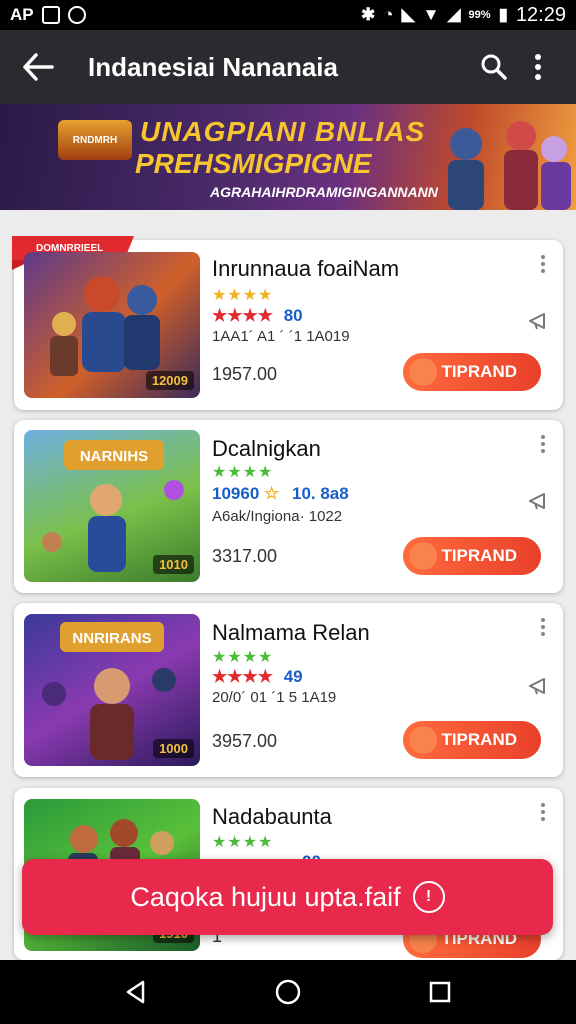 This screenshot has height=1024, width=576. Describe the element at coordinates (213, 66) in the screenshot. I see `page-title: Indanesiai Nananaia` at that location.